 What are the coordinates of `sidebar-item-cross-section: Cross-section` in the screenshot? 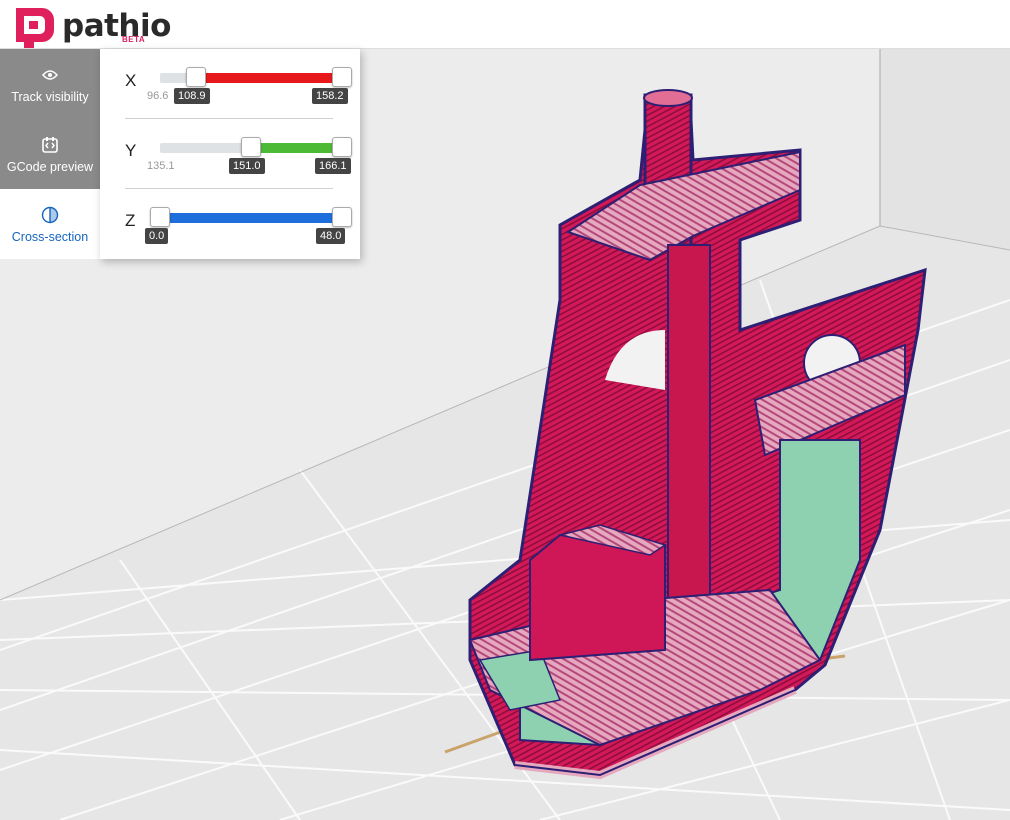 It's located at (50, 224).